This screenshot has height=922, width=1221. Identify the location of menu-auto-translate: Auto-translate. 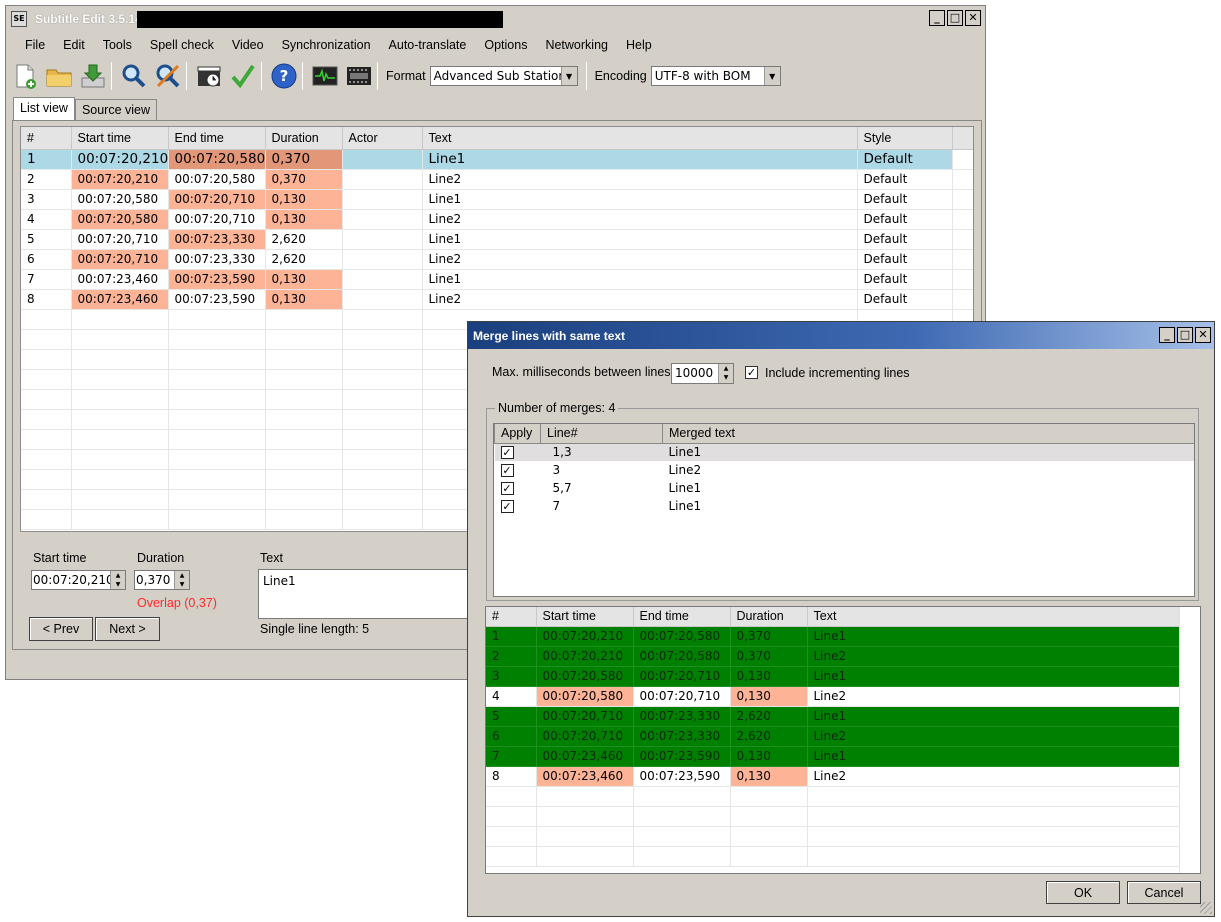
(428, 45).